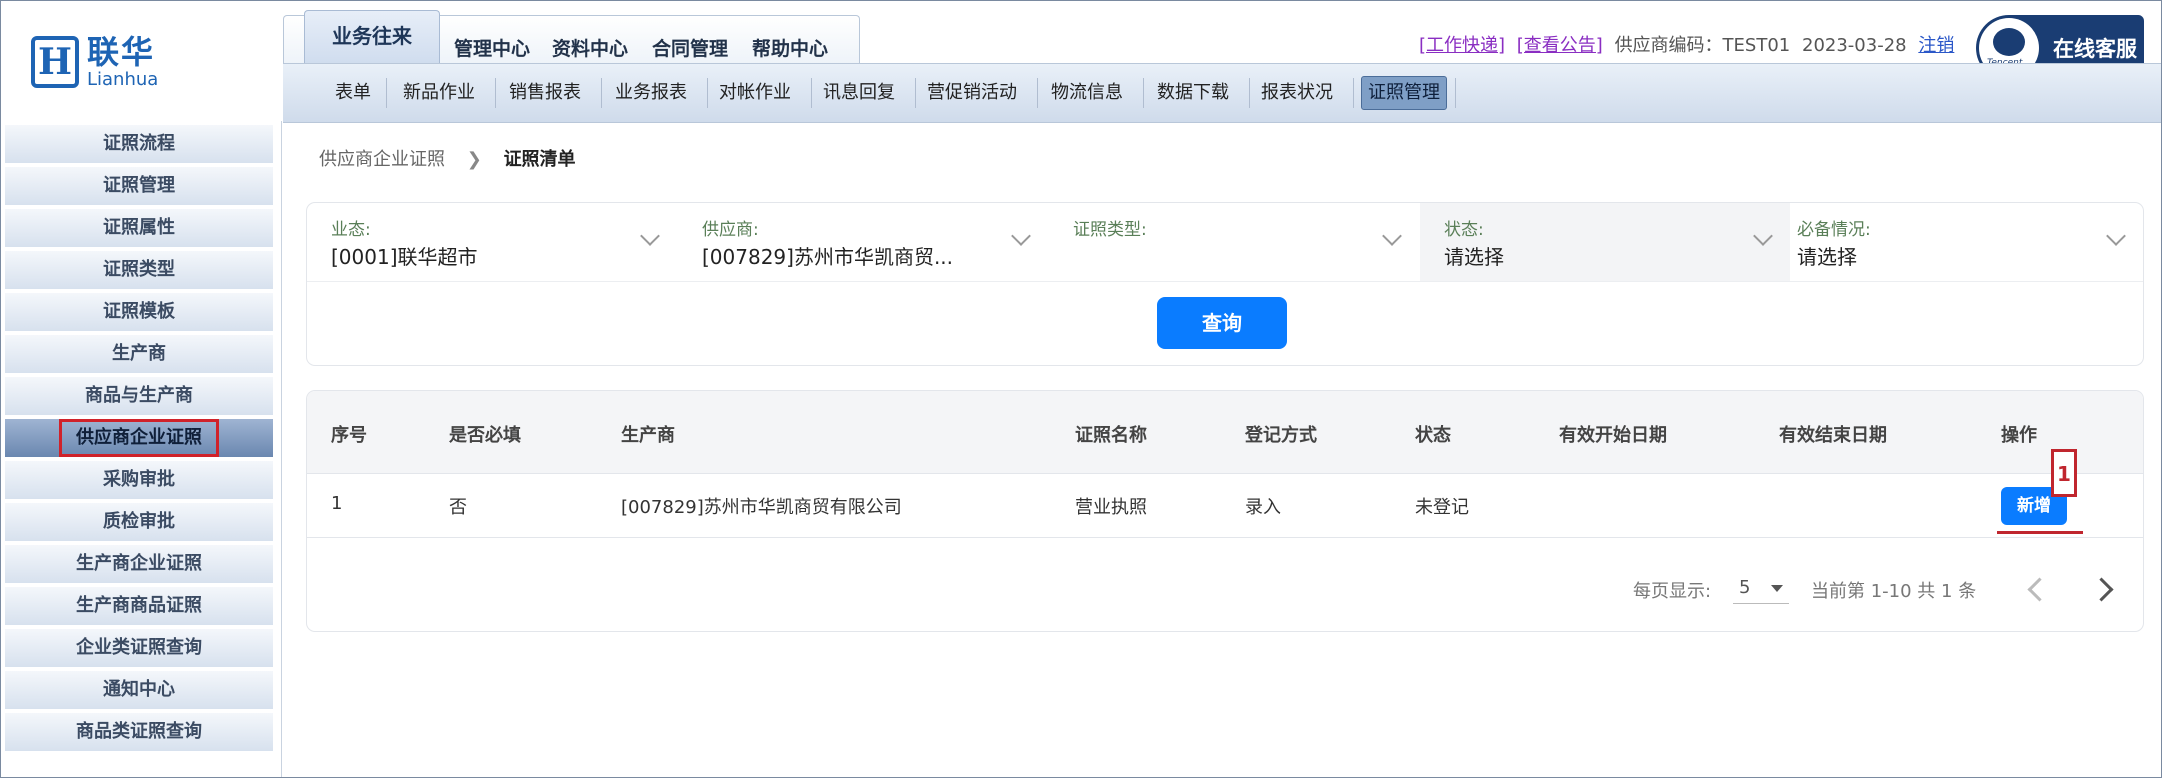  Describe the element at coordinates (1442, 507) in the screenshot. I see `cell-status: 未登记` at that location.